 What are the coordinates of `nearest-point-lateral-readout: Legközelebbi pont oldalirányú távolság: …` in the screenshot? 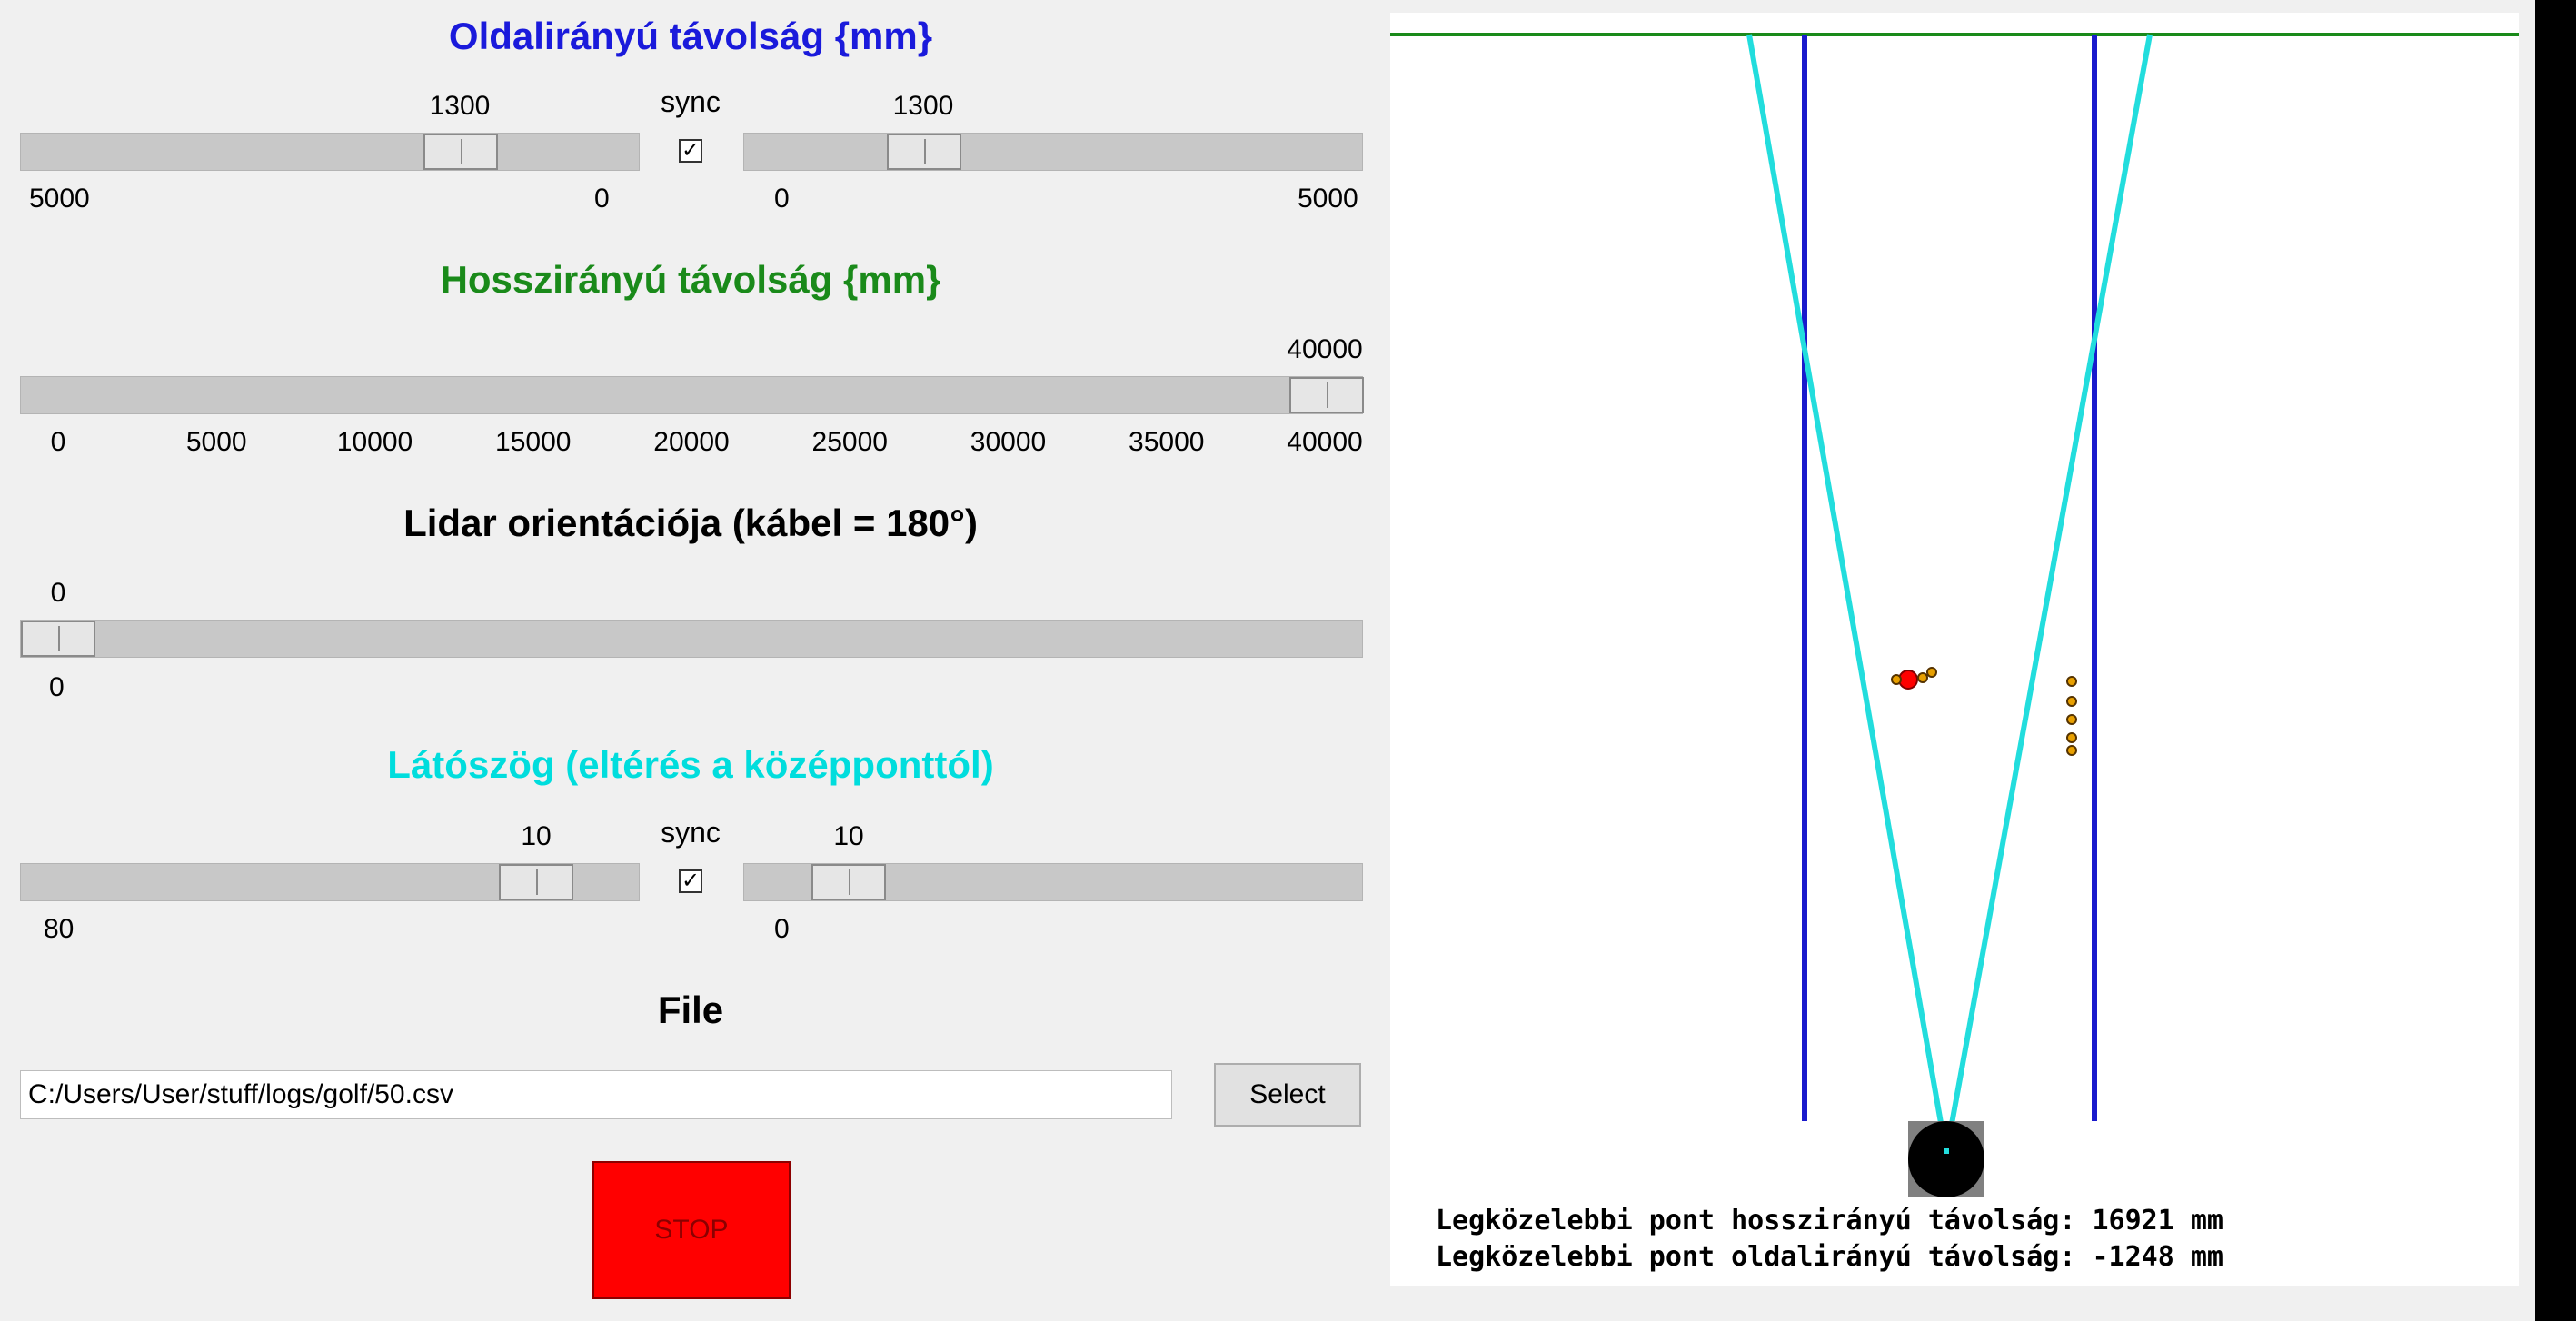 It's located at (1830, 1257).